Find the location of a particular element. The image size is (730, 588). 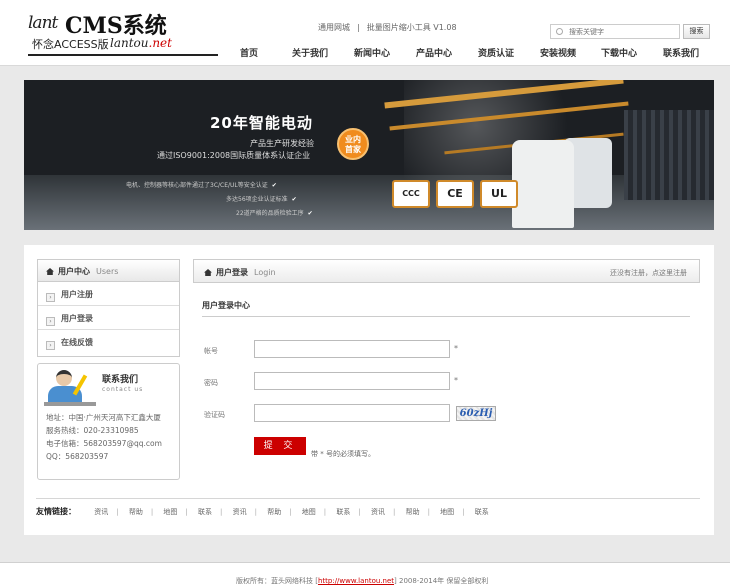

banner-point: 多达56项企业认证标准 ✔ is located at coordinates (261, 199).